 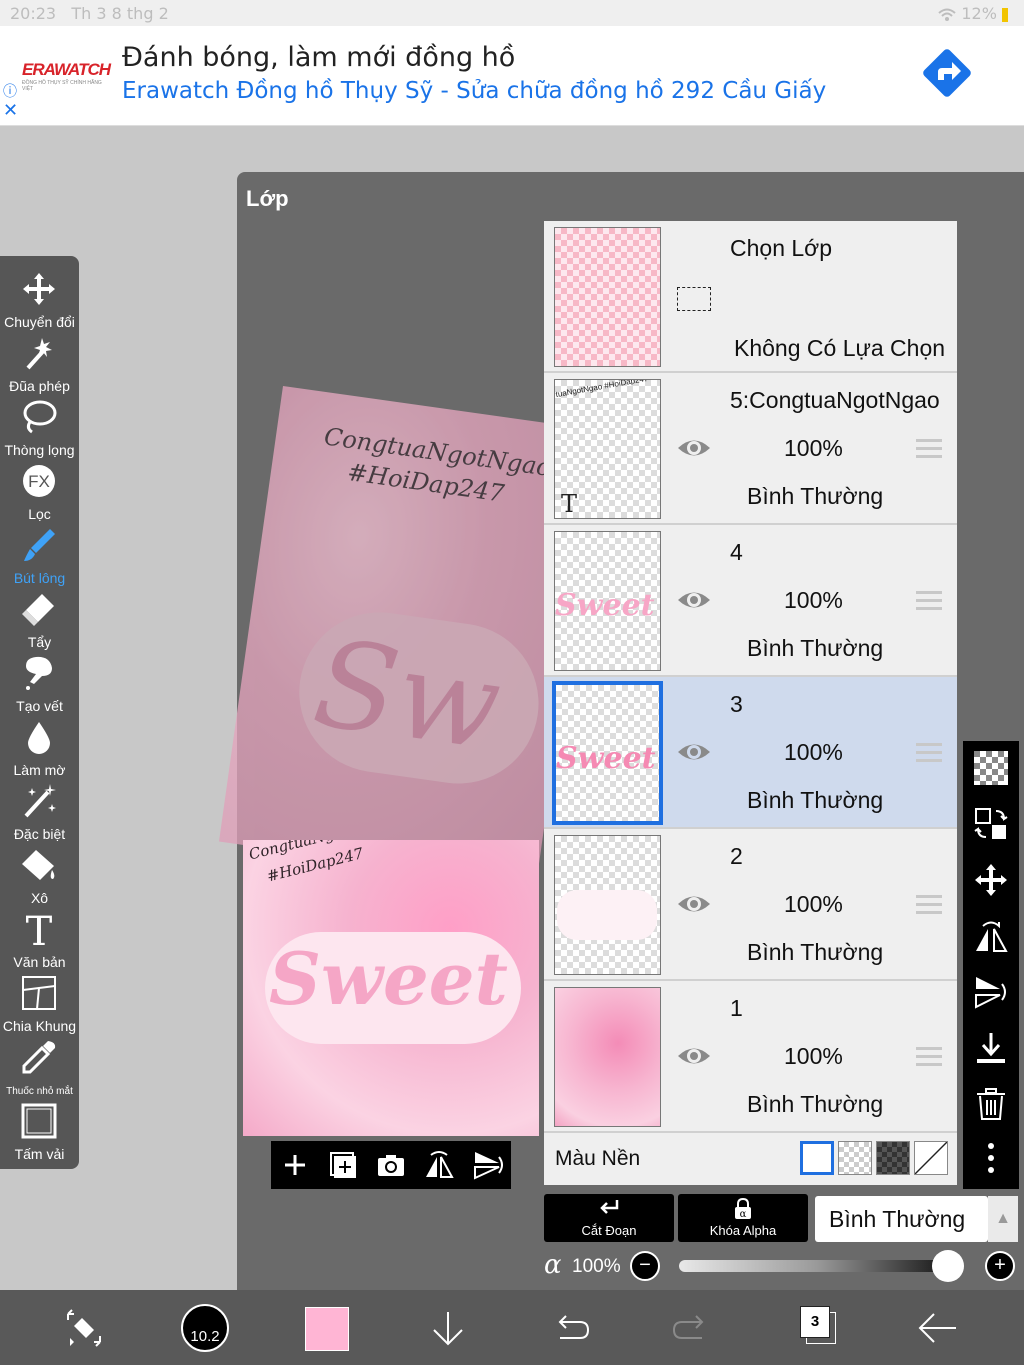 I want to click on layer-thumbnail: Sweet, so click(x=607, y=753).